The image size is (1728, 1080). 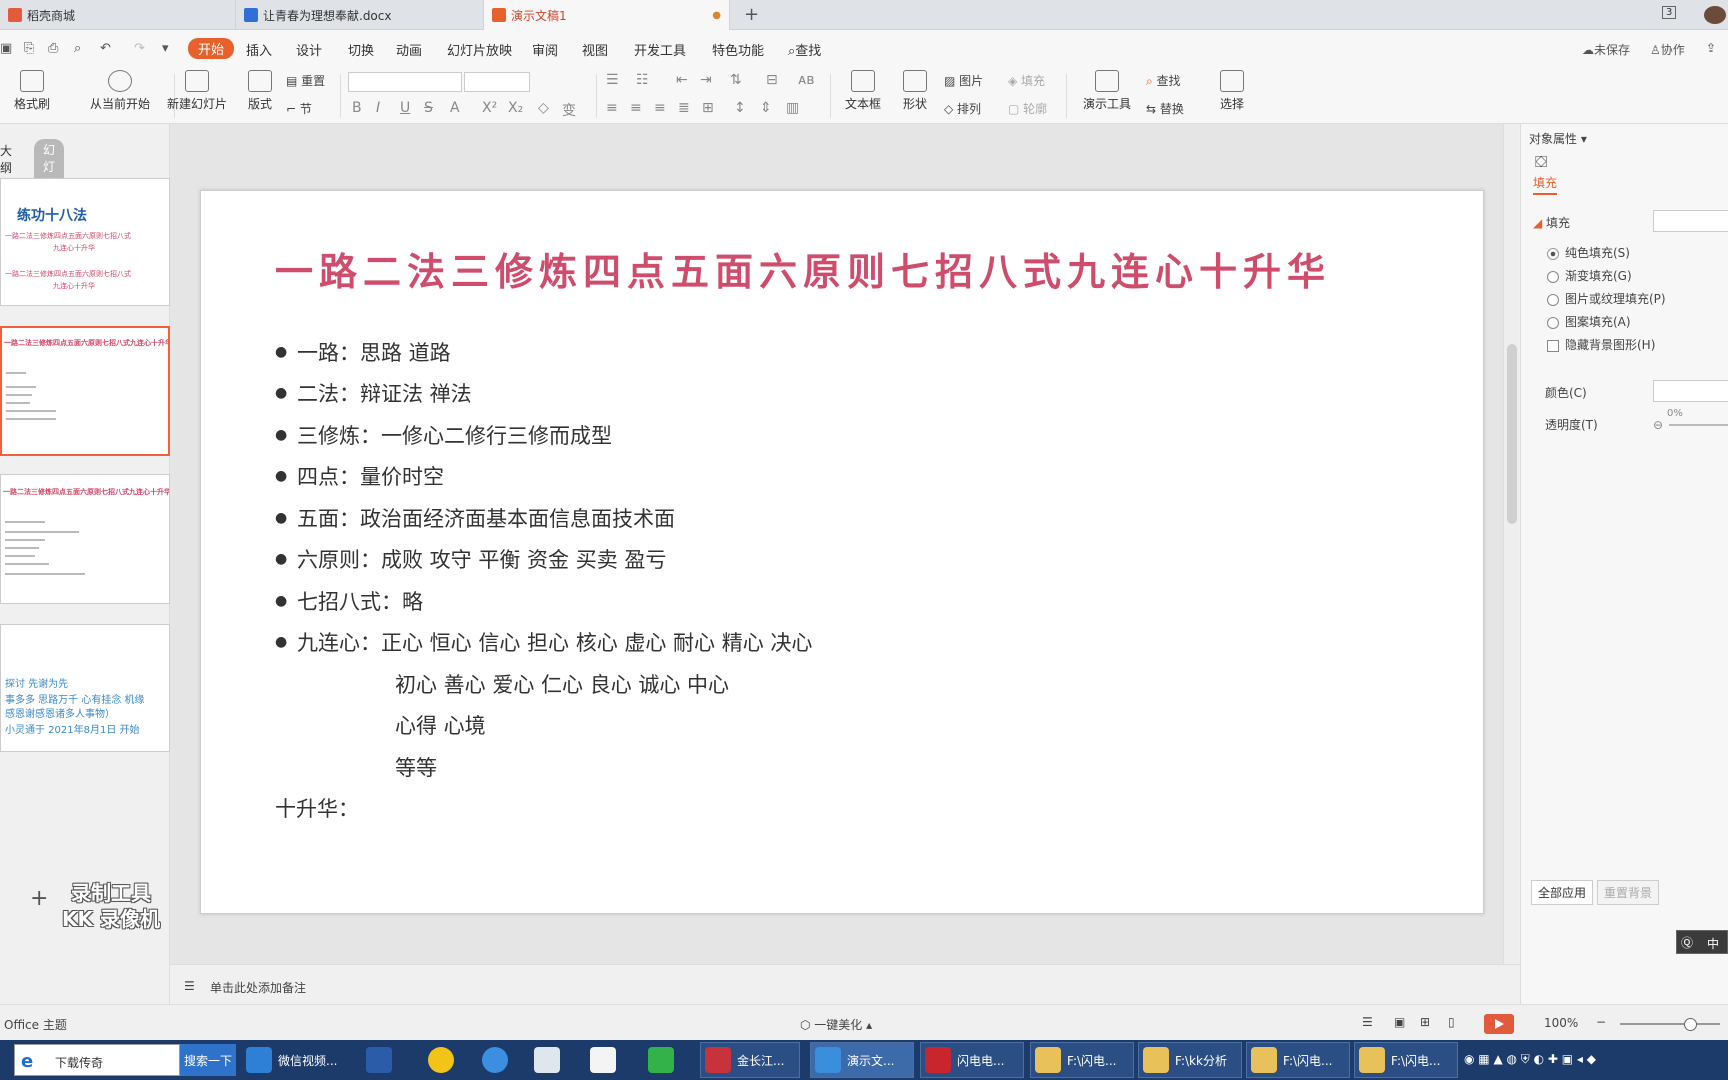 I want to click on transparency-slider, so click(x=1698, y=425).